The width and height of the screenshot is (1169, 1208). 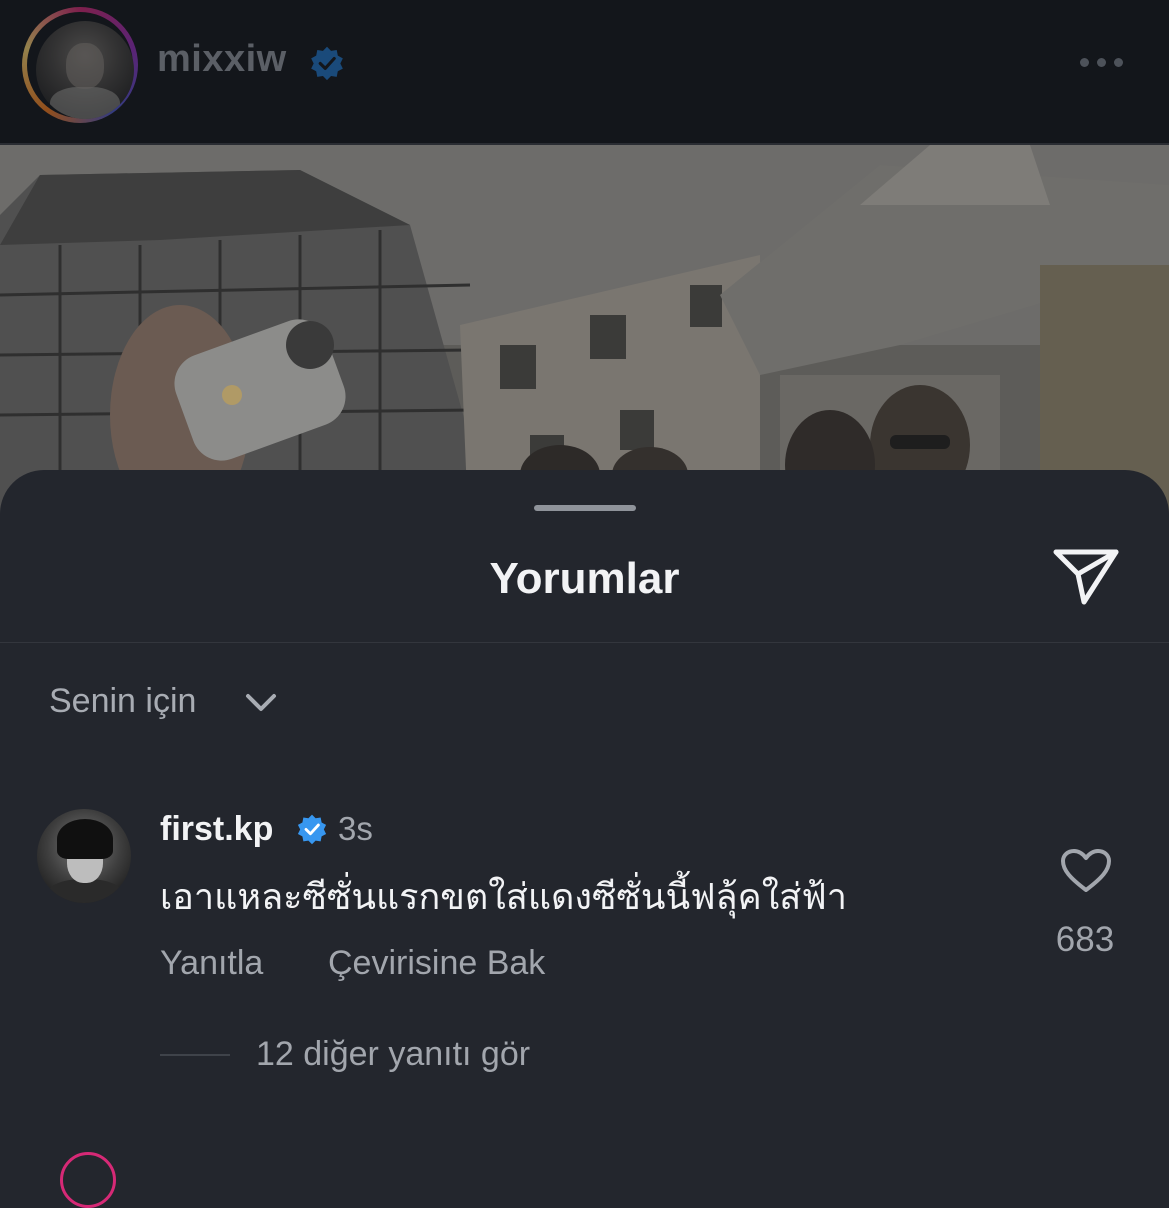 What do you see at coordinates (584, 642) in the screenshot?
I see `divider` at bounding box center [584, 642].